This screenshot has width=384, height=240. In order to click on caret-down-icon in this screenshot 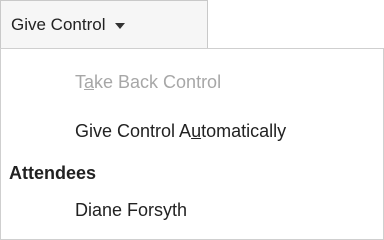, I will do `click(120, 25)`.